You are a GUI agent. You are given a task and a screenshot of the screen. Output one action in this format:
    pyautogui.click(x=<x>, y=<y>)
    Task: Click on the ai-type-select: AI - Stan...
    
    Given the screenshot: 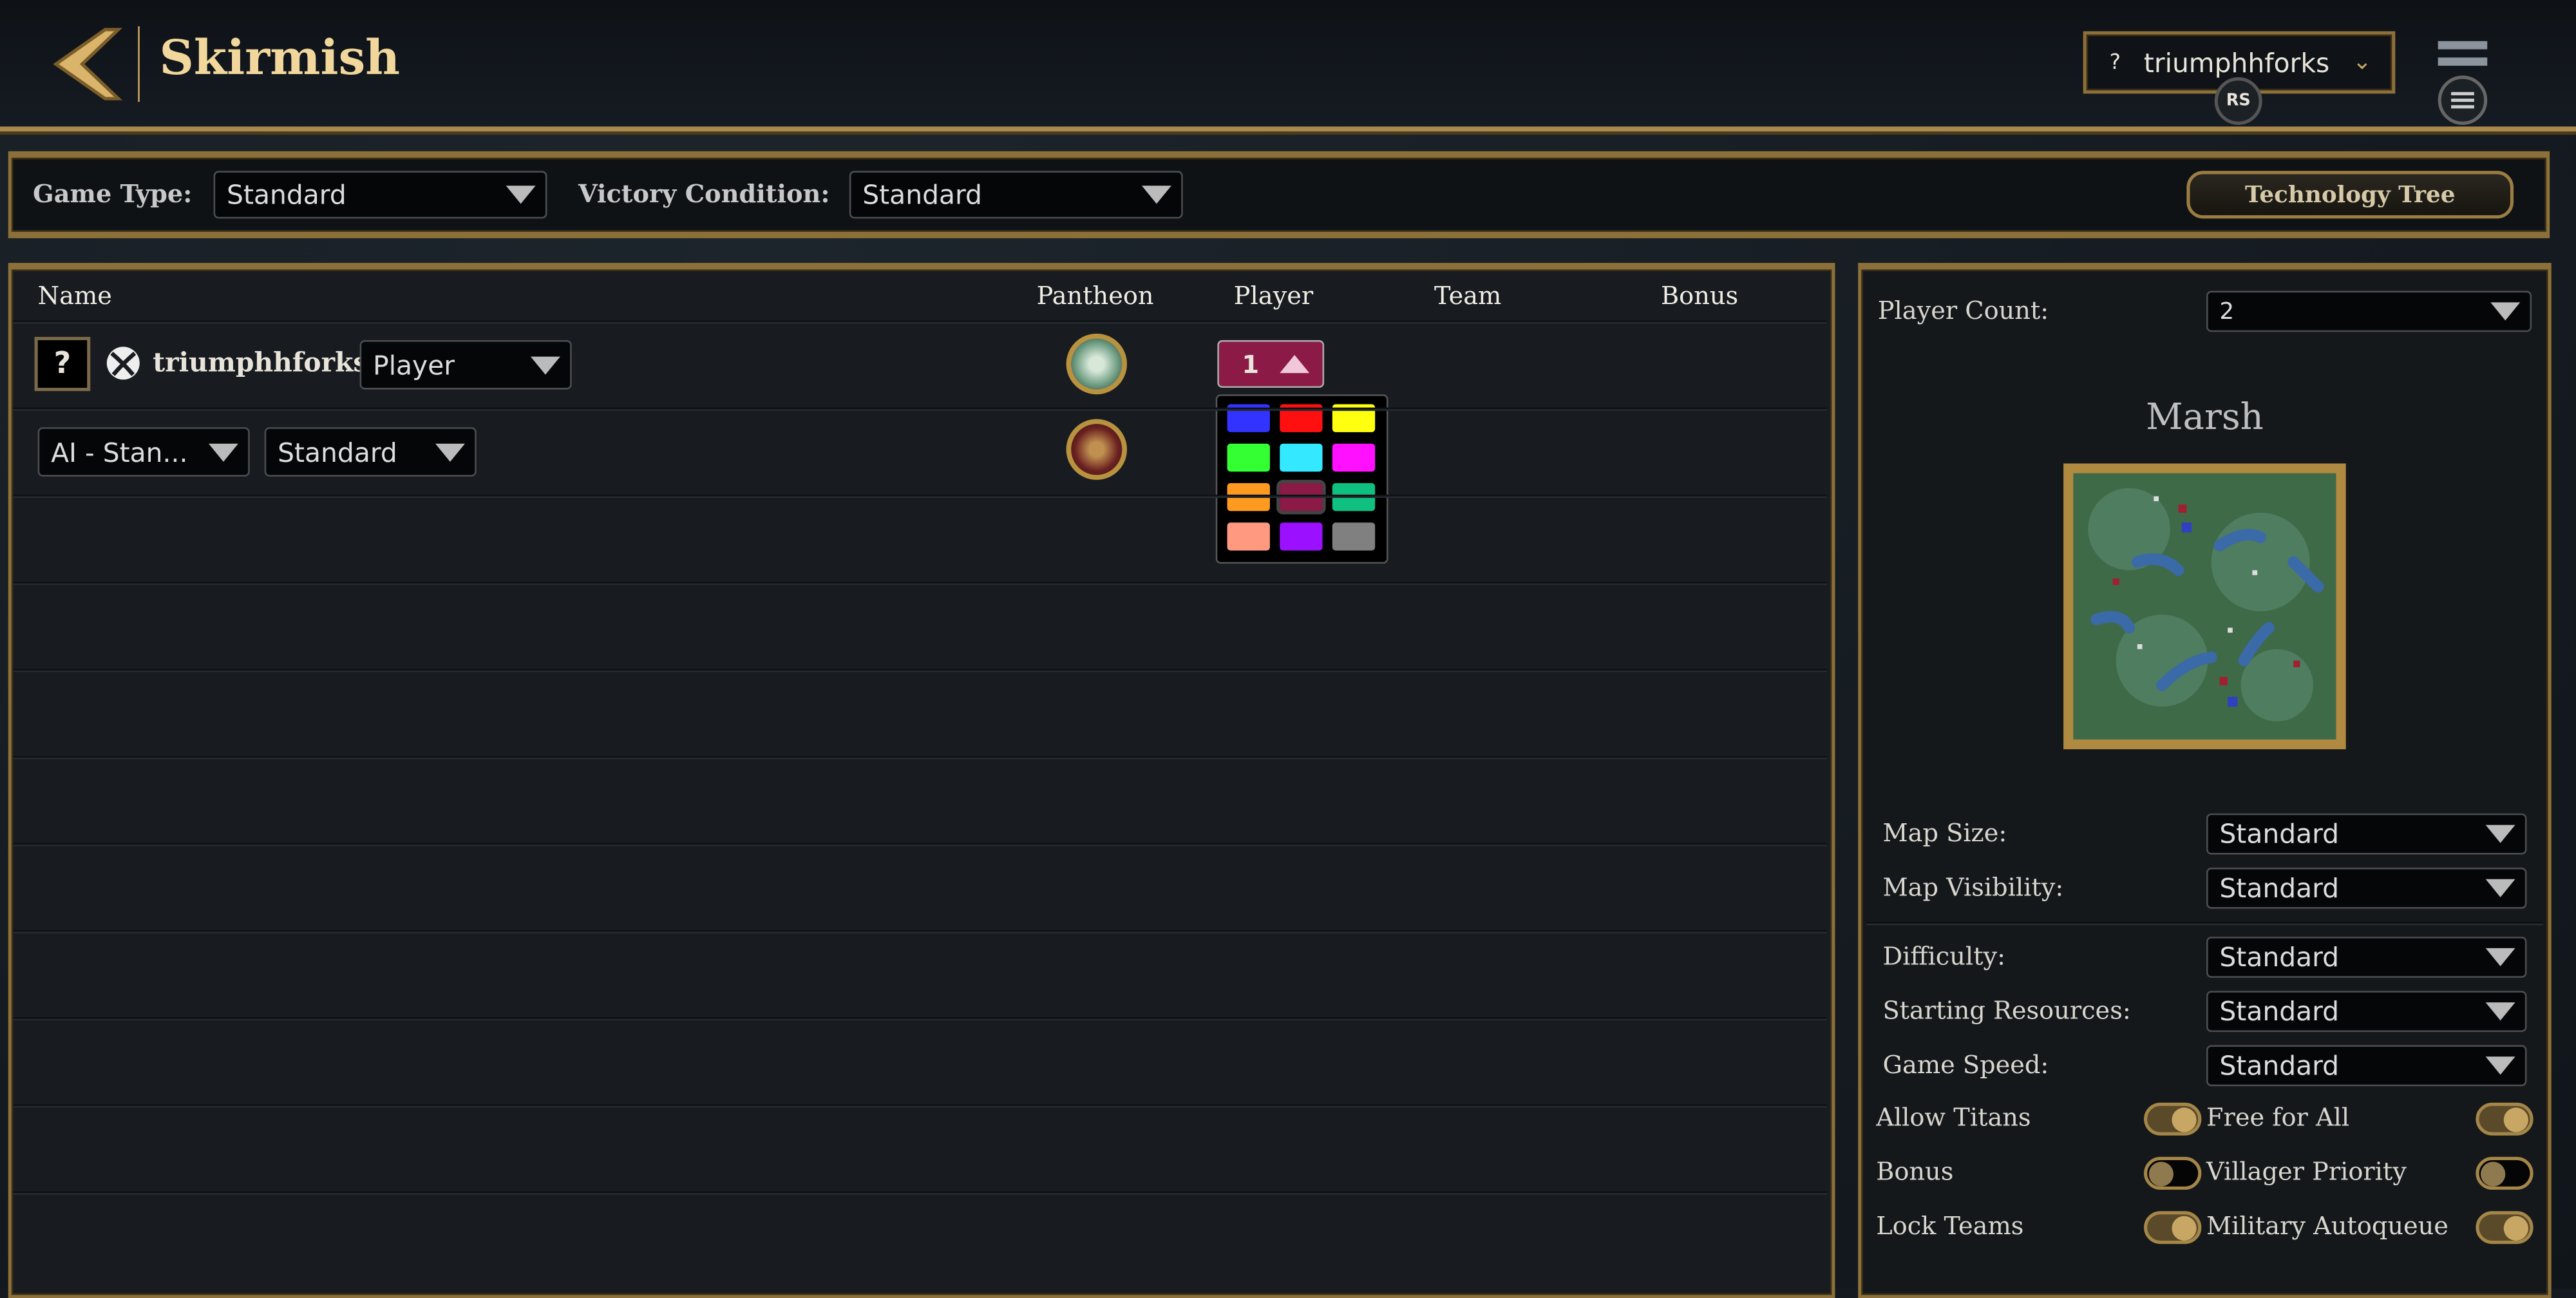 What is the action you would take?
    pyautogui.click(x=143, y=452)
    